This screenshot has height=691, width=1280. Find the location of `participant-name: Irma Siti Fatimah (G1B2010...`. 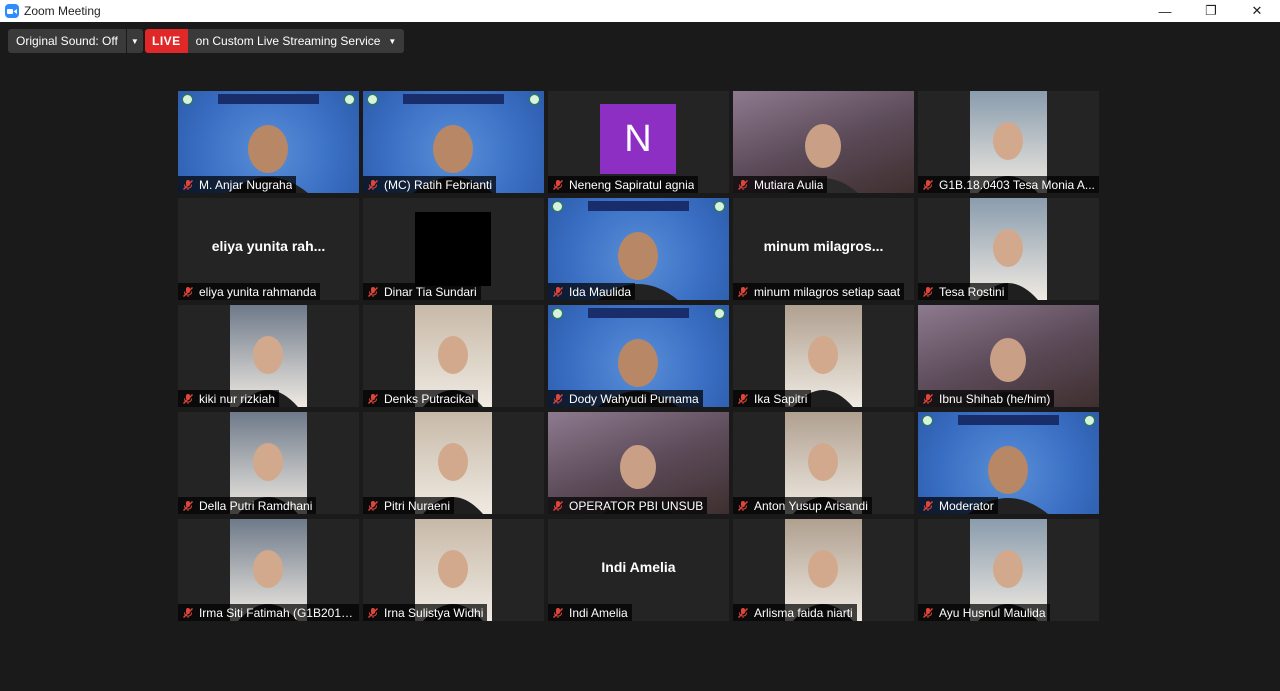

participant-name: Irma Siti Fatimah (G1B2010... is located at coordinates (277, 612).